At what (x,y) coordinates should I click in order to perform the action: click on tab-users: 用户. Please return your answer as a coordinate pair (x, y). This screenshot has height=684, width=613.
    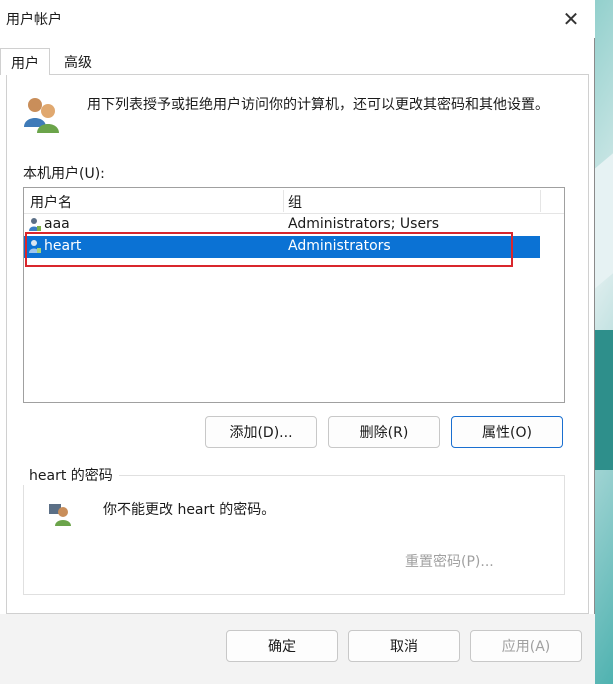
    Looking at the image, I should click on (25, 61).